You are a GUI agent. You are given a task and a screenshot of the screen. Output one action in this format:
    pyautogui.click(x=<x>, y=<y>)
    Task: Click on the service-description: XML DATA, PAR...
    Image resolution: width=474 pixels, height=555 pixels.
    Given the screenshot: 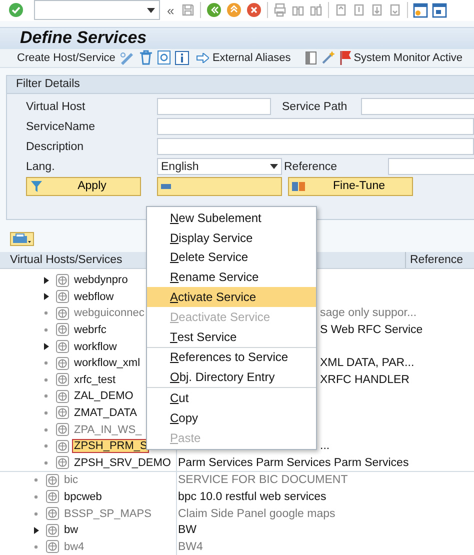 What is the action you would take?
    pyautogui.click(x=367, y=363)
    